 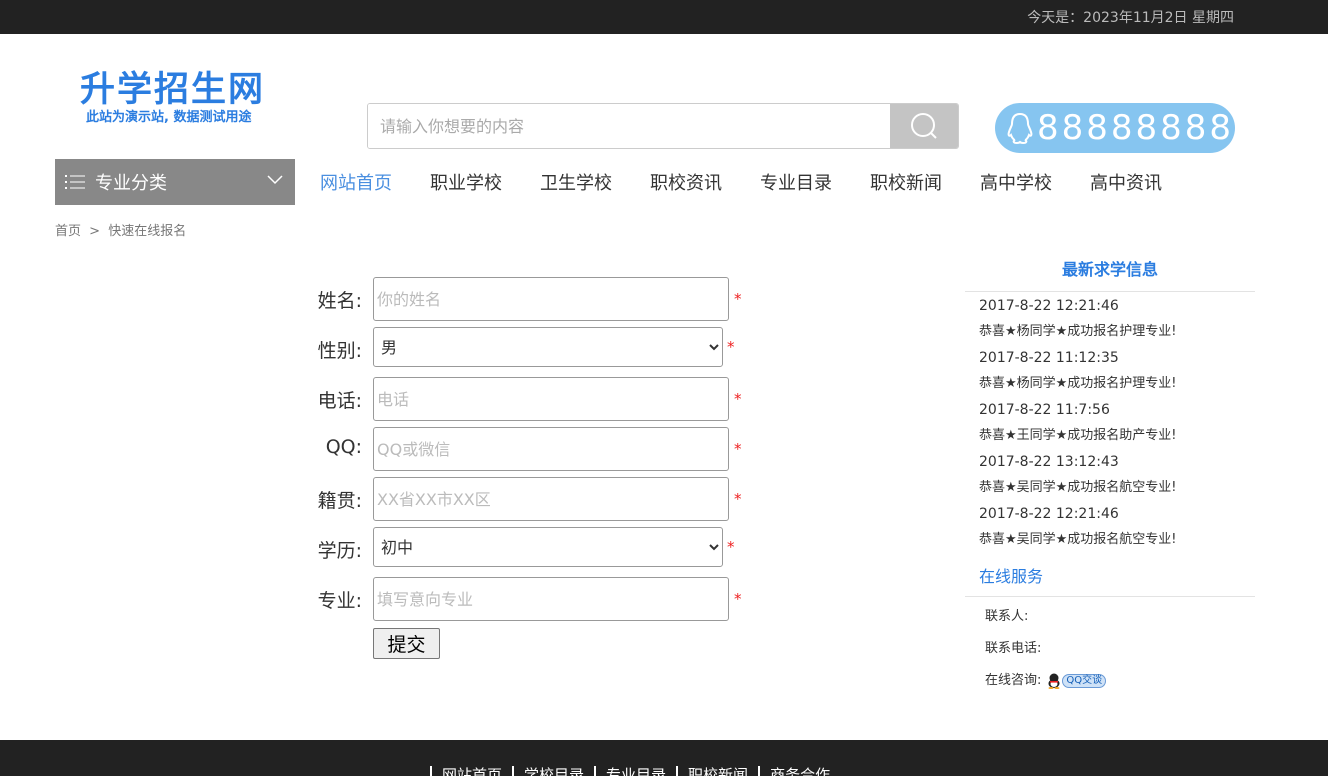 I want to click on breadcrumb-current: 快速在线报名, so click(x=147, y=231).